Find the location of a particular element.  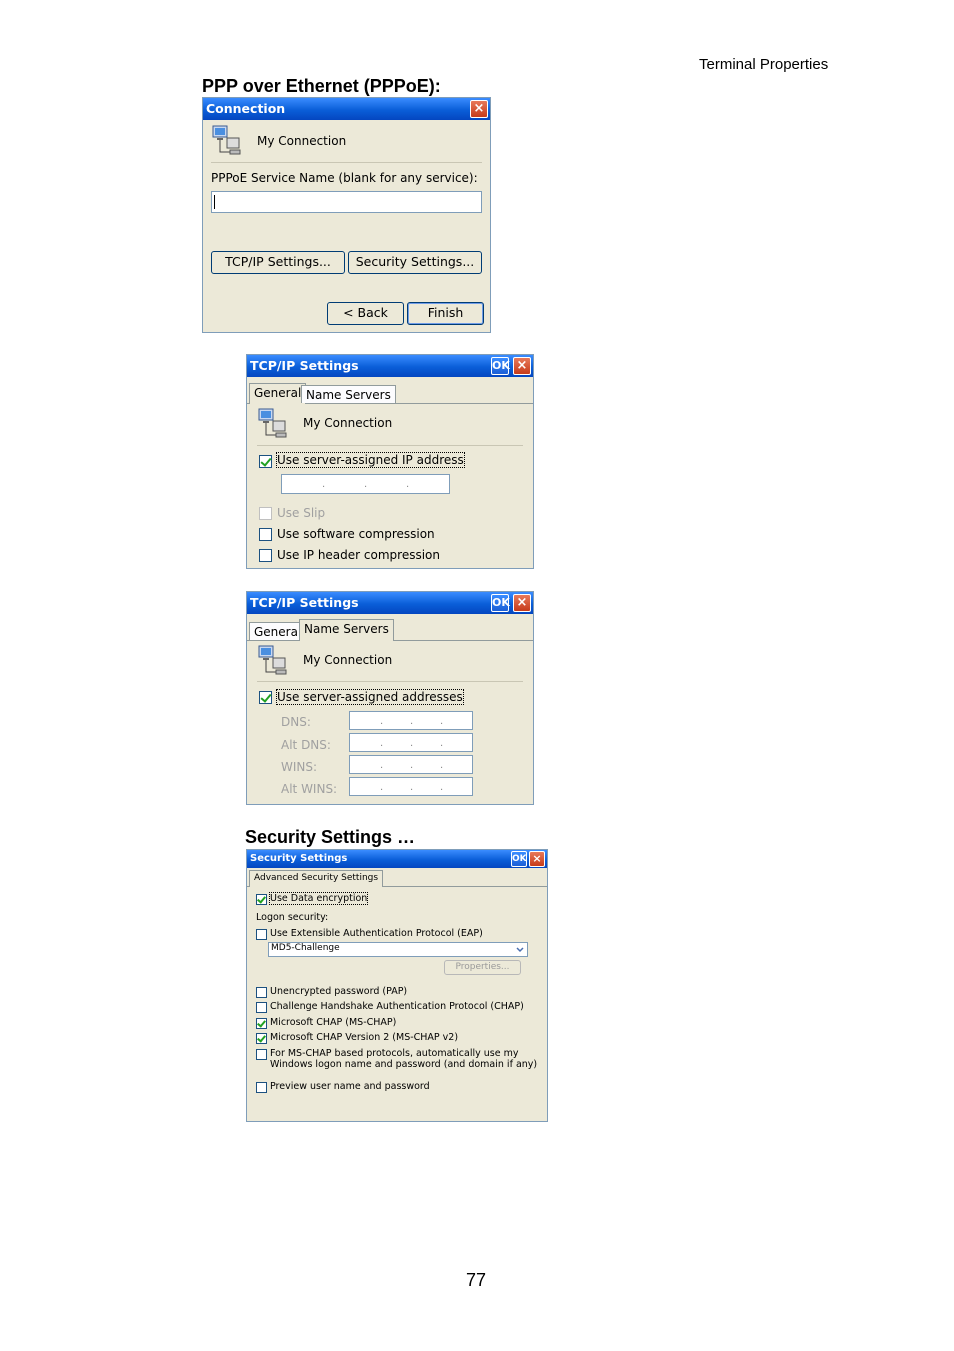

eap-method-select: MD5-Challenge is located at coordinates (398, 949).